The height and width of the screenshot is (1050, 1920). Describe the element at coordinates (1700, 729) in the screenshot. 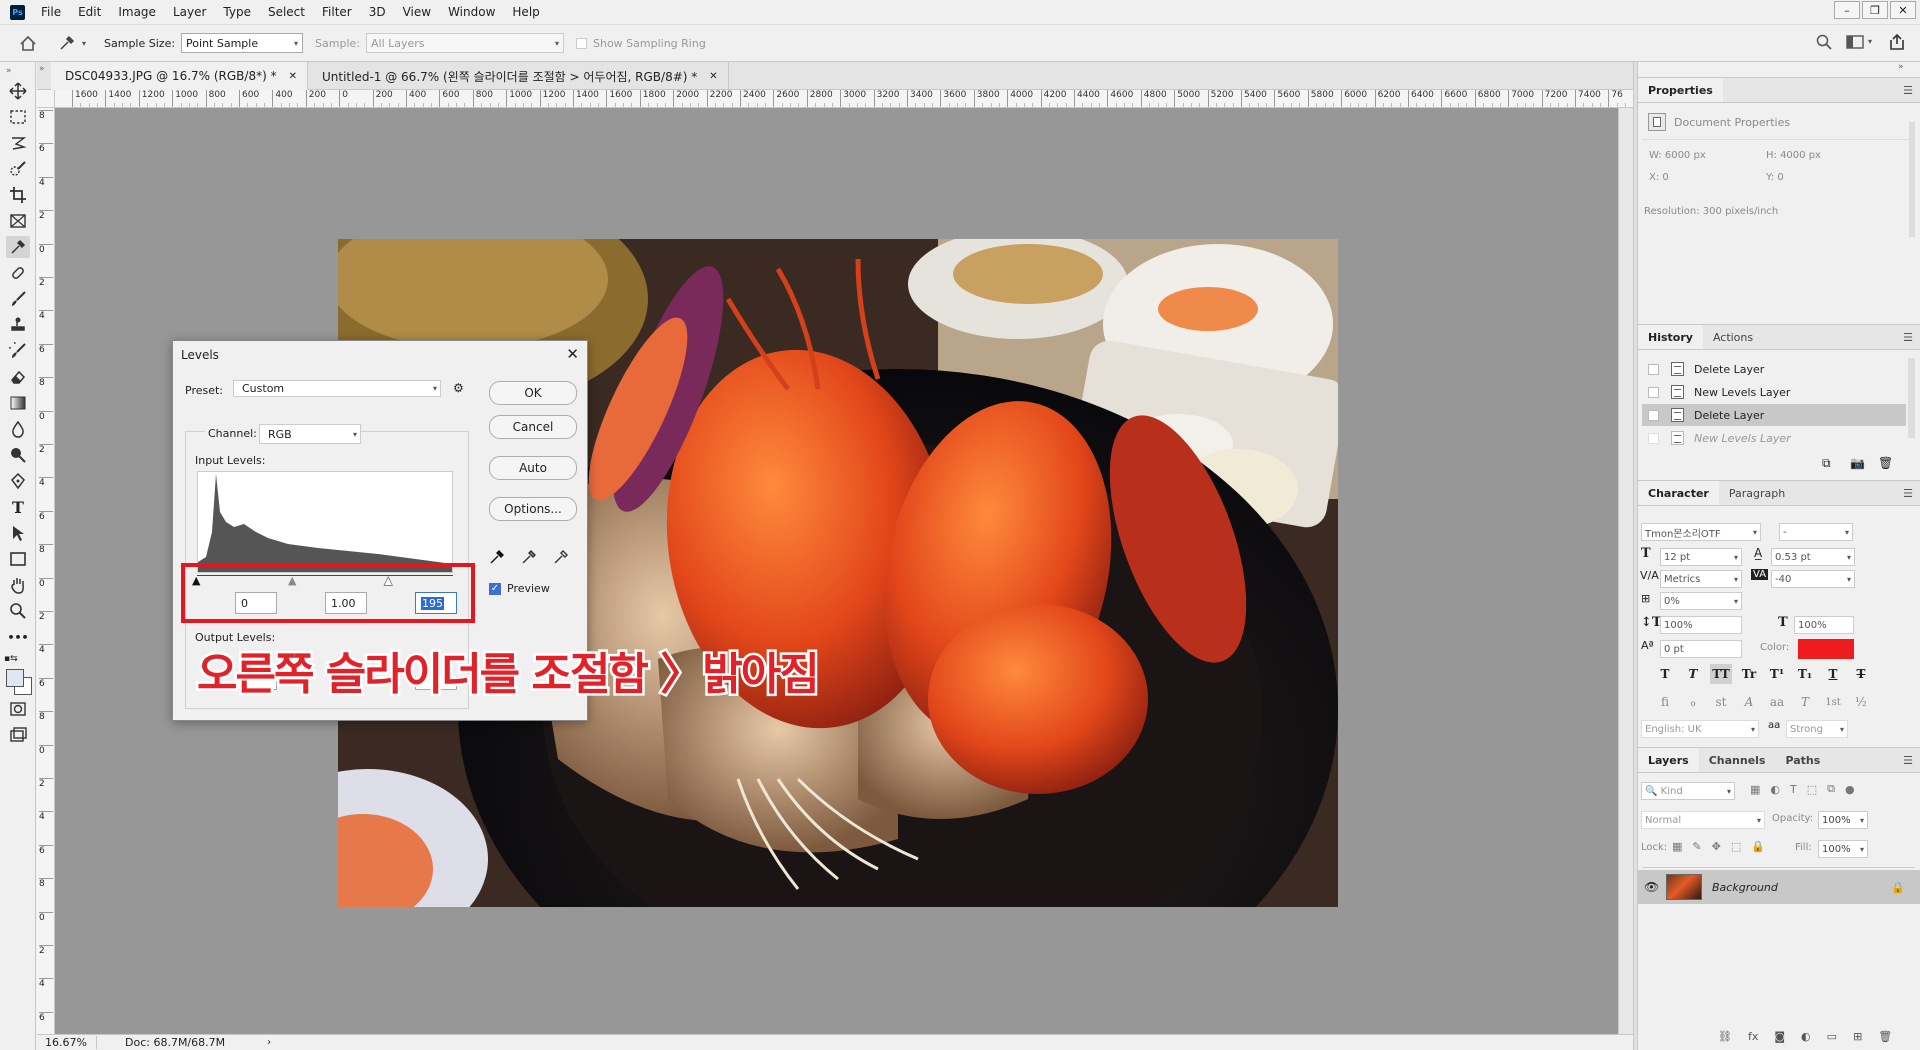

I see `language-select: English: UK ▾` at that location.